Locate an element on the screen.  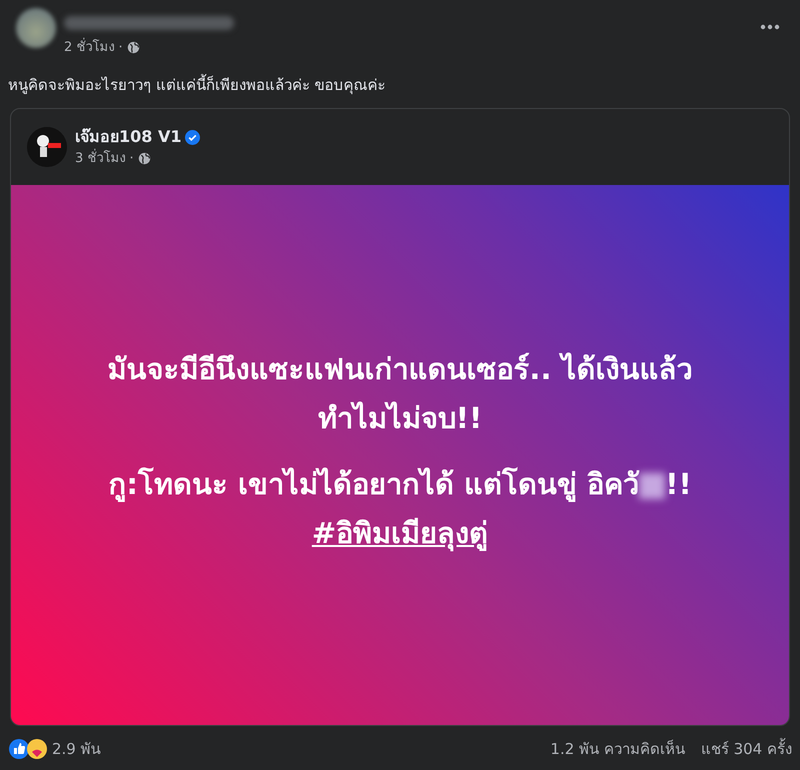
comment-count: 1.2 พัน ความคิดเห็น is located at coordinates (617, 749).